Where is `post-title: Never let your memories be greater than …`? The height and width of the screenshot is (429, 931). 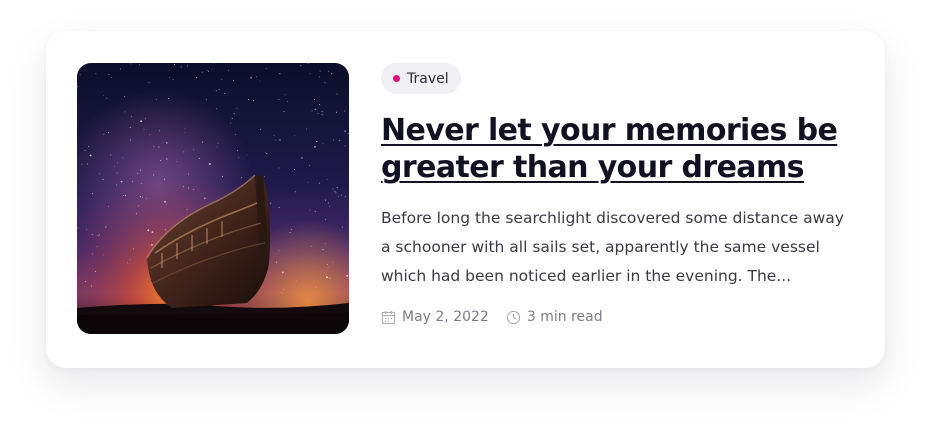
post-title: Never let your memories be greater than … is located at coordinates (621, 149).